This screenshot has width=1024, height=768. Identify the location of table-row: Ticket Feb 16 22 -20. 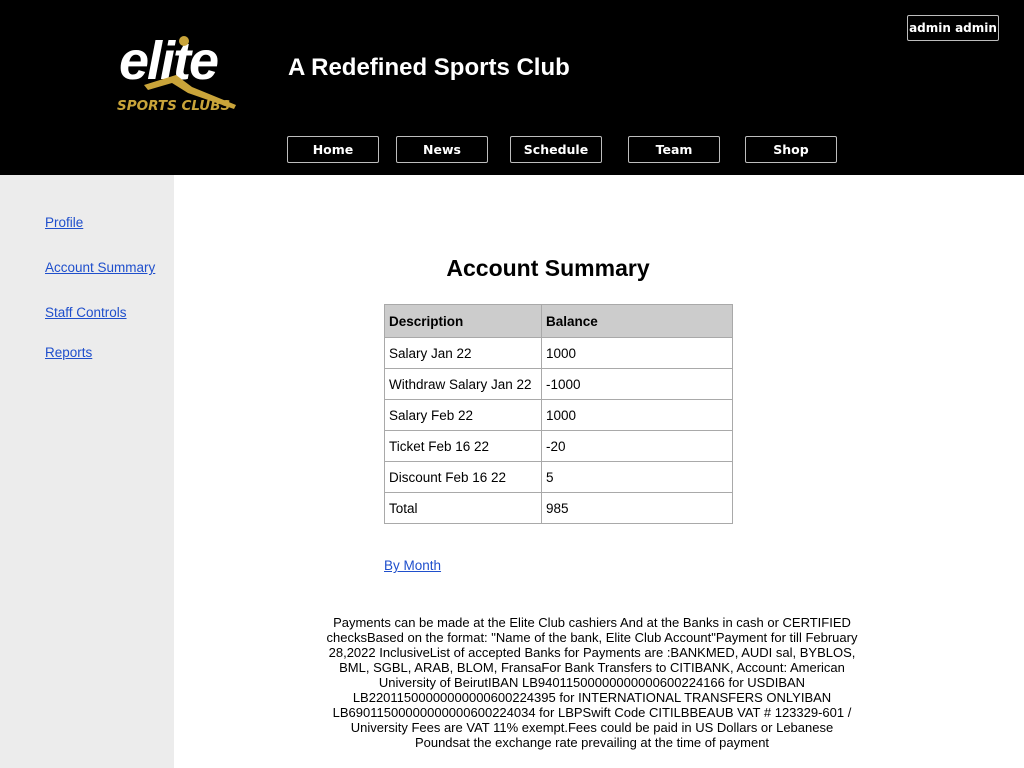
(558, 446).